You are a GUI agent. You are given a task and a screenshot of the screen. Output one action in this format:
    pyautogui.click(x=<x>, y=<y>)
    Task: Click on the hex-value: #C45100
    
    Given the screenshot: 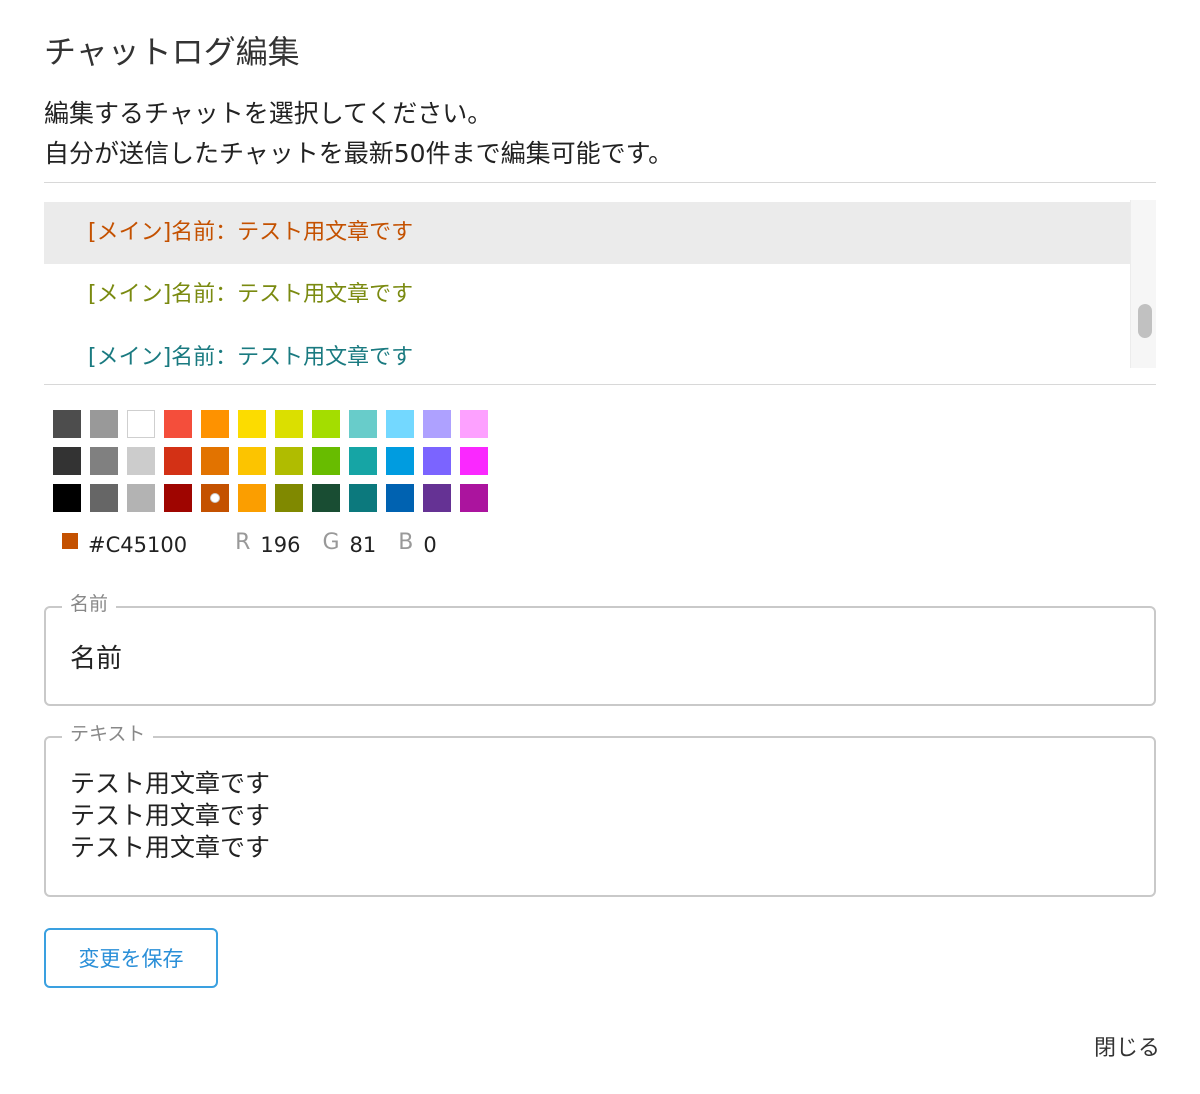 What is the action you would take?
    pyautogui.click(x=137, y=545)
    